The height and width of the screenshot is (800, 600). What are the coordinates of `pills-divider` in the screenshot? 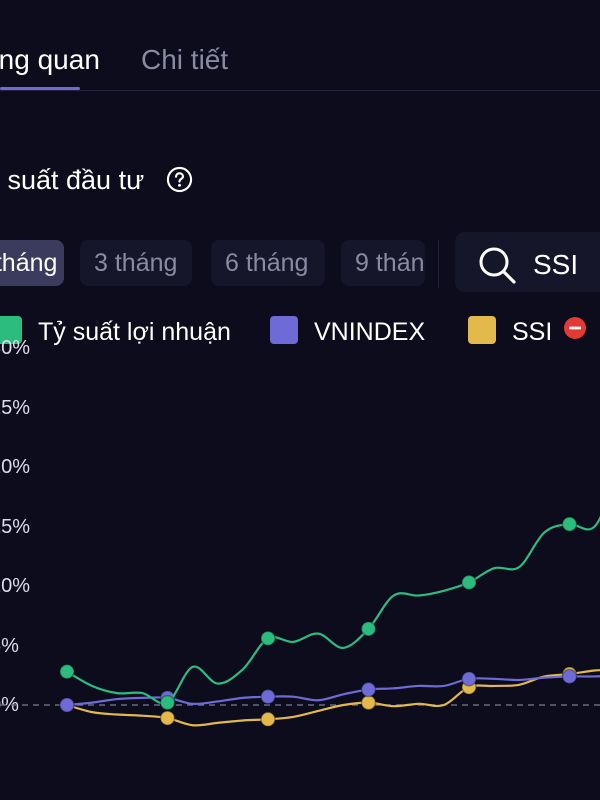 It's located at (438, 264).